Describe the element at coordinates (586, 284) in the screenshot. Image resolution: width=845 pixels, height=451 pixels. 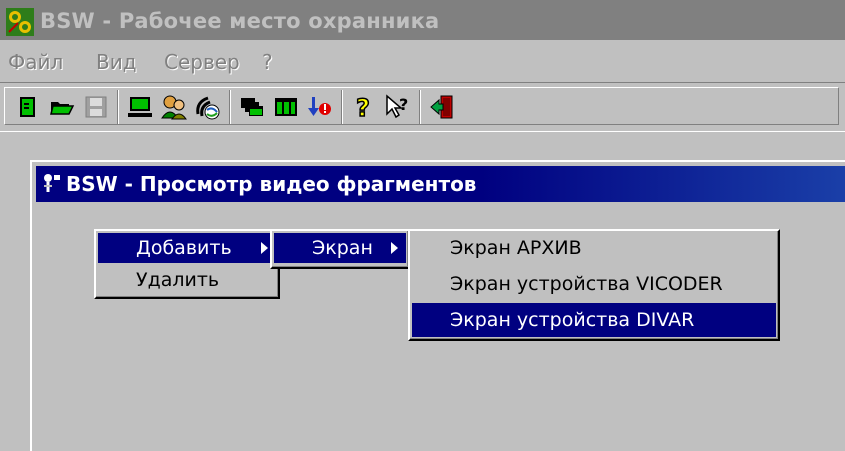
I see `menu-item-screen-vicoder-label: Экран устройства VICODER` at that location.